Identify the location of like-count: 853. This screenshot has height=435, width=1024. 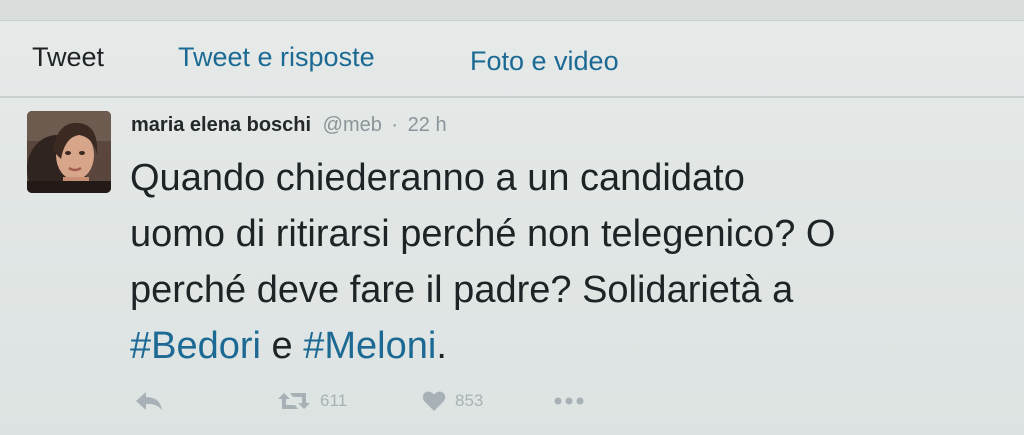
(469, 400).